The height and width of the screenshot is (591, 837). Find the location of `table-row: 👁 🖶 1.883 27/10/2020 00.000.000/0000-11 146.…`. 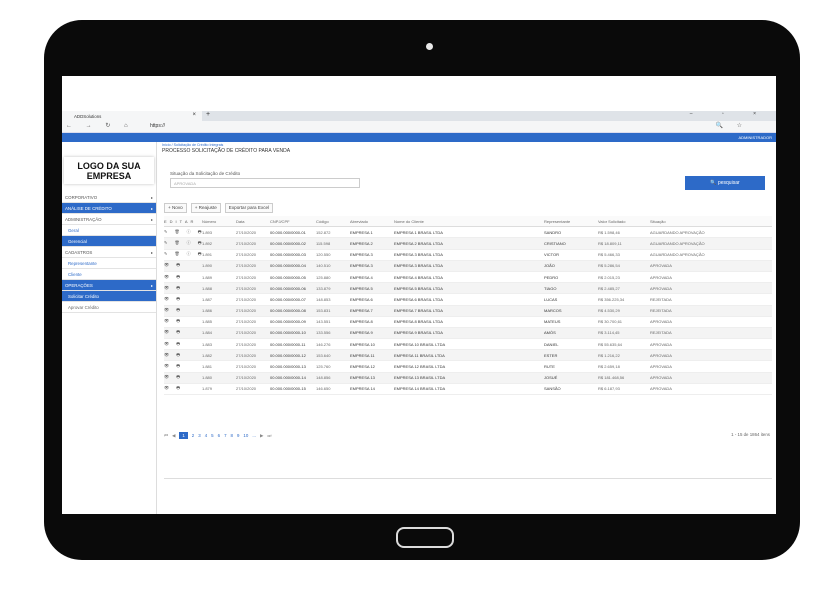

table-row: 👁 🖶 1.883 27/10/2020 00.000.000/0000-11 146.… is located at coordinates (468, 345).